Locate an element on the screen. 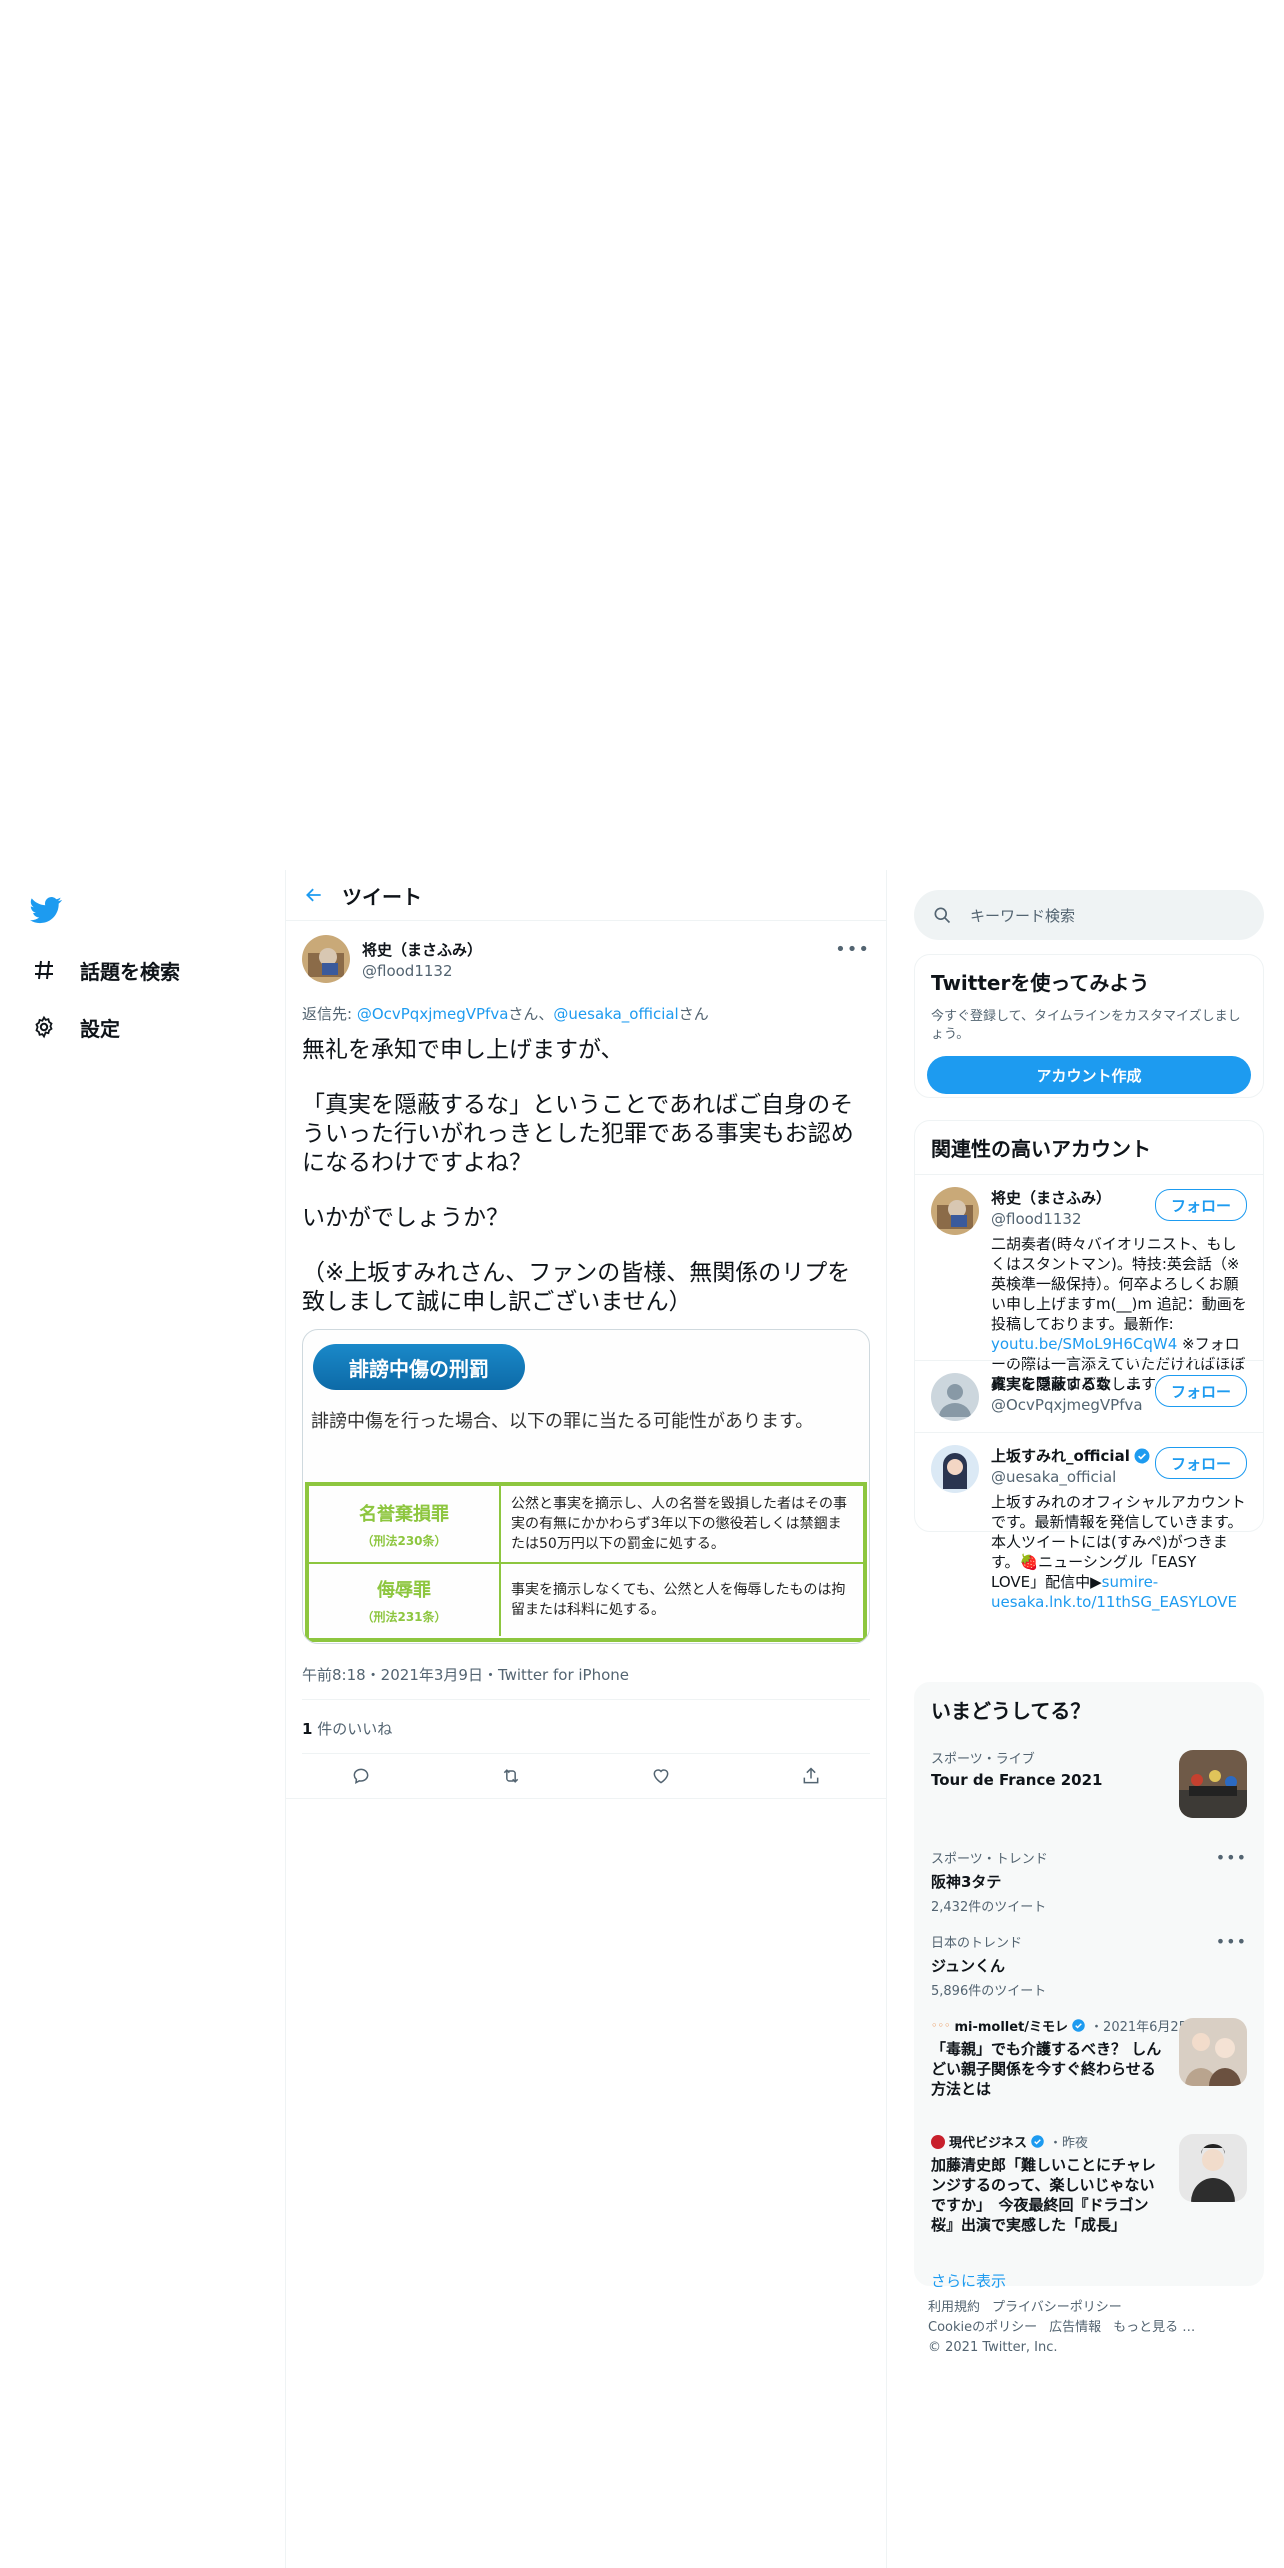 The image size is (1284, 2568). tweet-line: 無礼を承知で申し上げますが、 is located at coordinates (463, 1050).